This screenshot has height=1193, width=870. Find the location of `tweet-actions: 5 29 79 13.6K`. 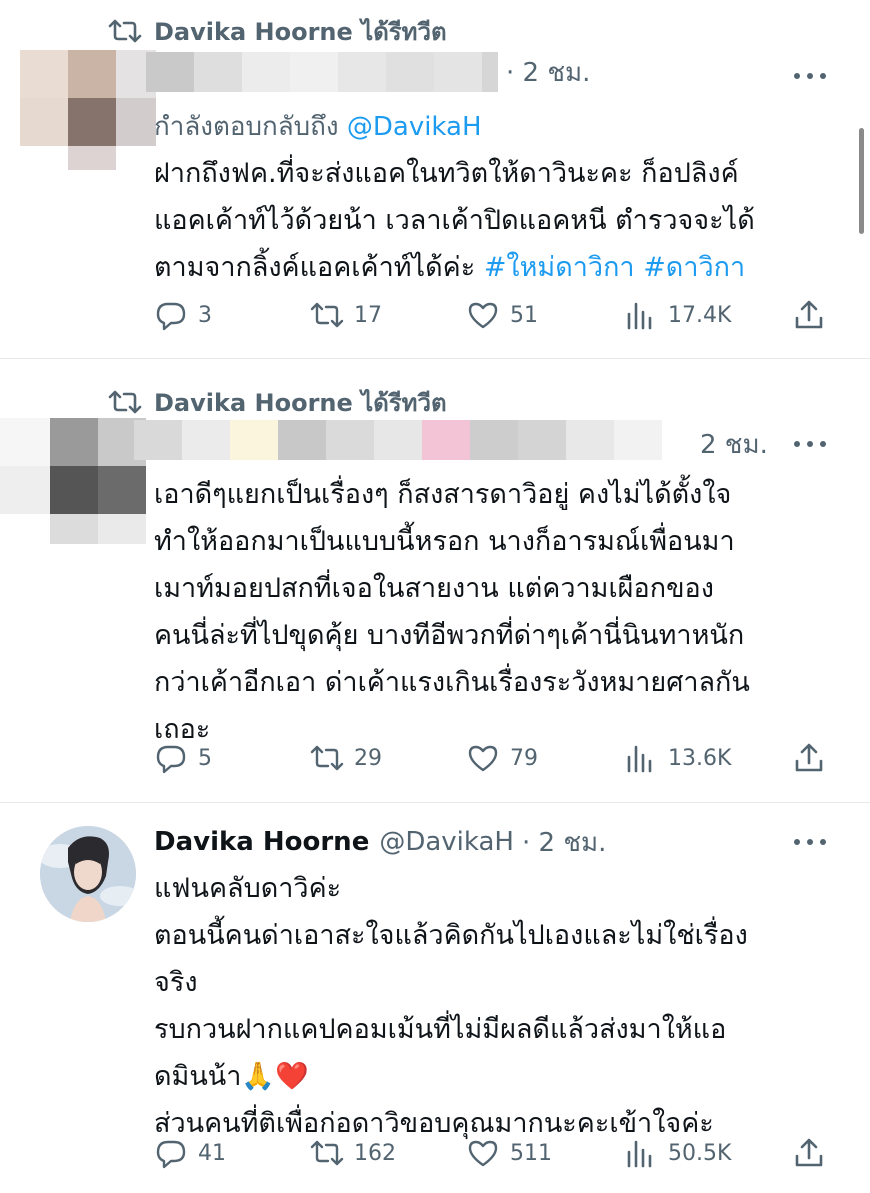

tweet-actions: 5 29 79 13.6K is located at coordinates (494, 758).